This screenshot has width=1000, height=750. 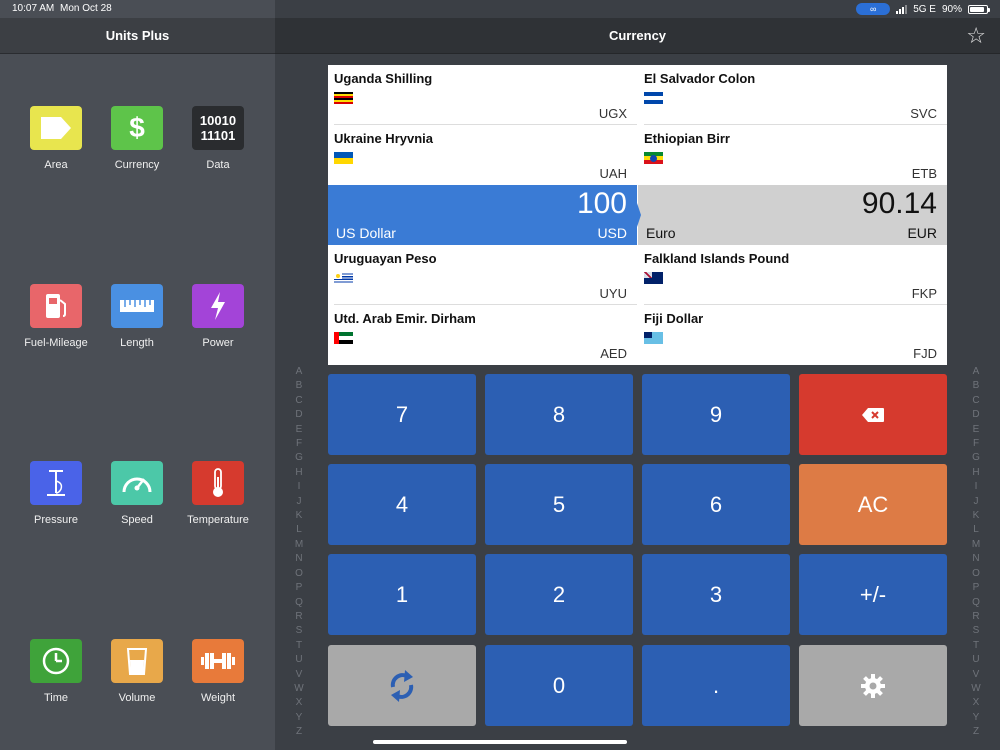 What do you see at coordinates (137, 316) in the screenshot?
I see `category-length: Length` at bounding box center [137, 316].